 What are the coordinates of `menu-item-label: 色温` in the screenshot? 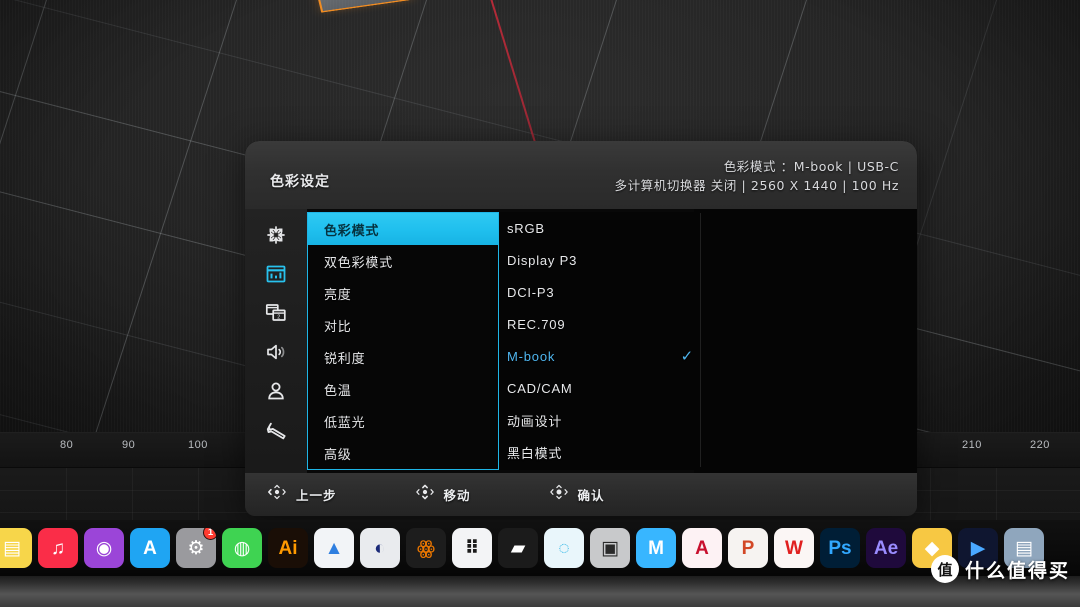 It's located at (338, 390).